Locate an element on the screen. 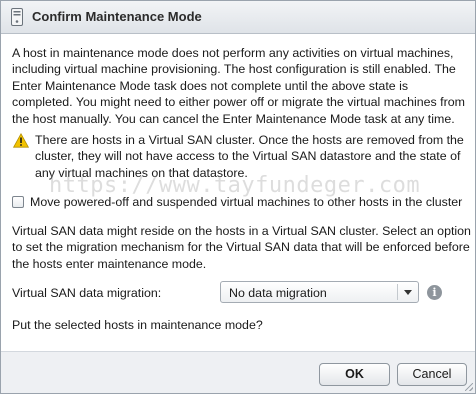 Image resolution: width=476 pixels, height=394 pixels. select-divider is located at coordinates (397, 292).